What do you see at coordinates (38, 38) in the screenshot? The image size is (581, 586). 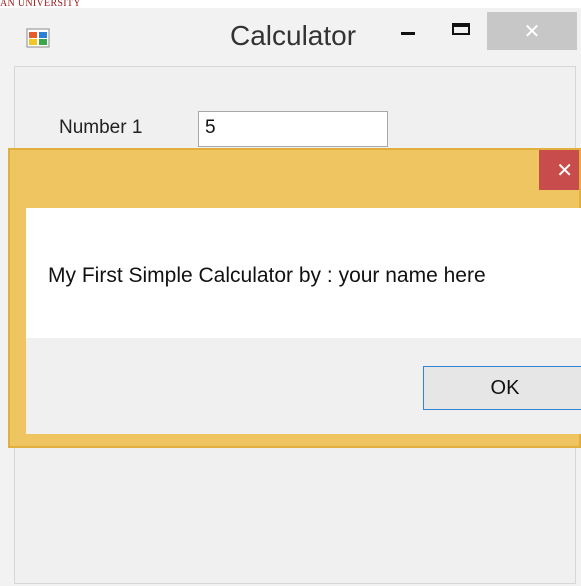 I see `app-icon` at bounding box center [38, 38].